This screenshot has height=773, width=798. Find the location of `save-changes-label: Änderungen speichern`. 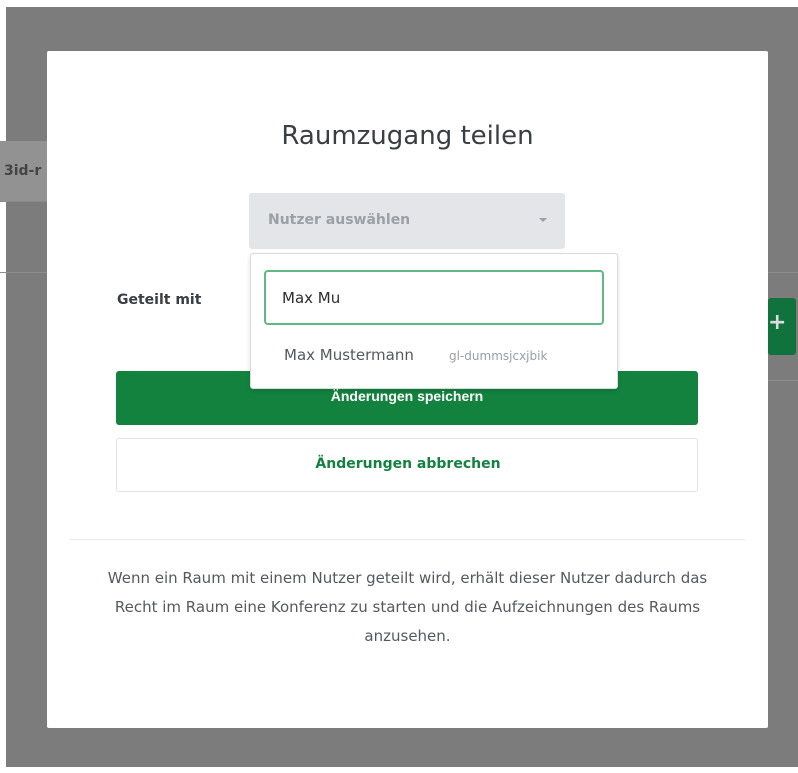

save-changes-label: Änderungen speichern is located at coordinates (407, 396).